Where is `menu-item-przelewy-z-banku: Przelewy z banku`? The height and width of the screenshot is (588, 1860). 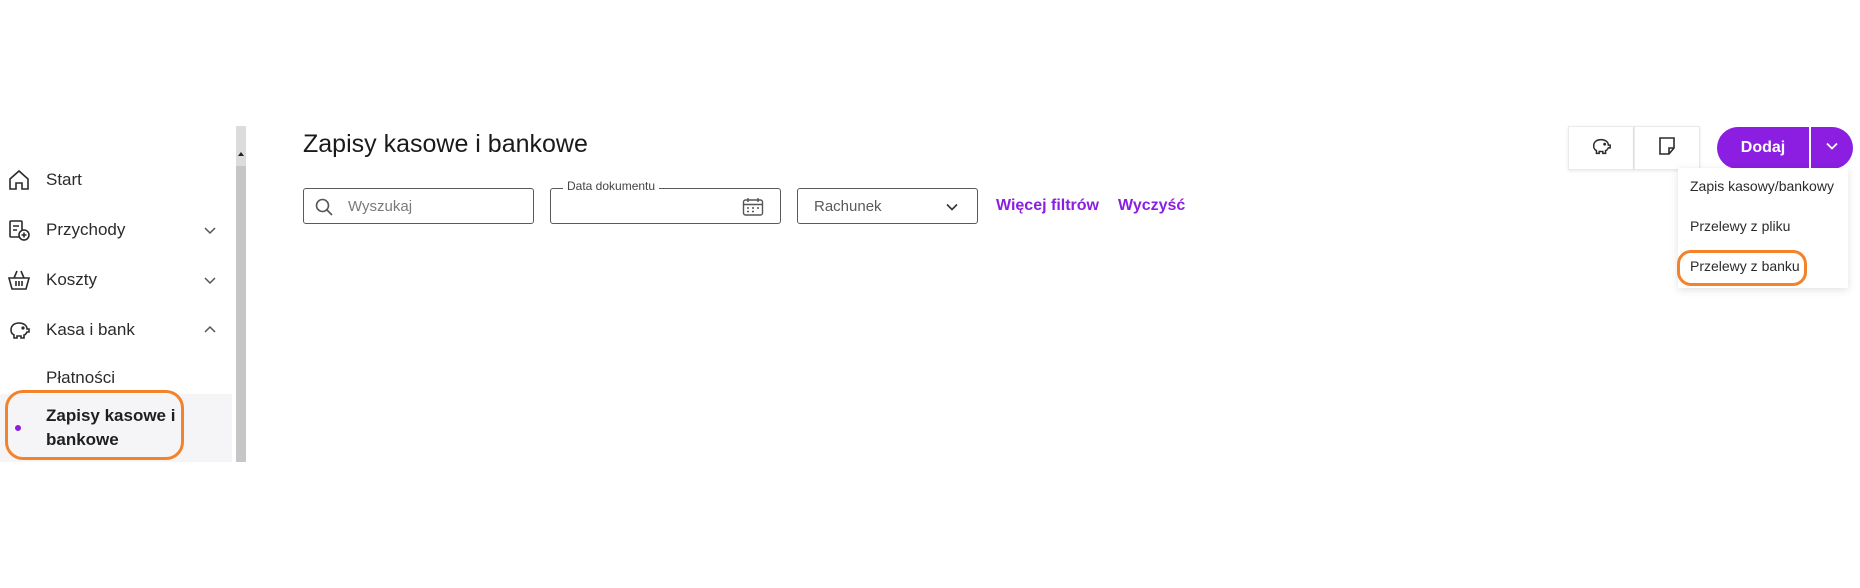 menu-item-przelewy-z-banku: Przelewy z banku is located at coordinates (1763, 267).